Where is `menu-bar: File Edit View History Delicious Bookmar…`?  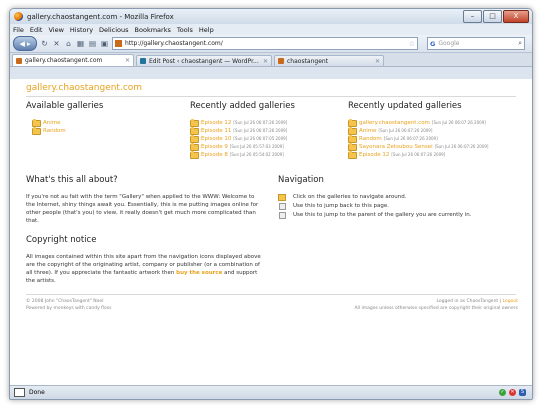
menu-bar: File Edit View History Delicious Bookmar… is located at coordinates (271, 29).